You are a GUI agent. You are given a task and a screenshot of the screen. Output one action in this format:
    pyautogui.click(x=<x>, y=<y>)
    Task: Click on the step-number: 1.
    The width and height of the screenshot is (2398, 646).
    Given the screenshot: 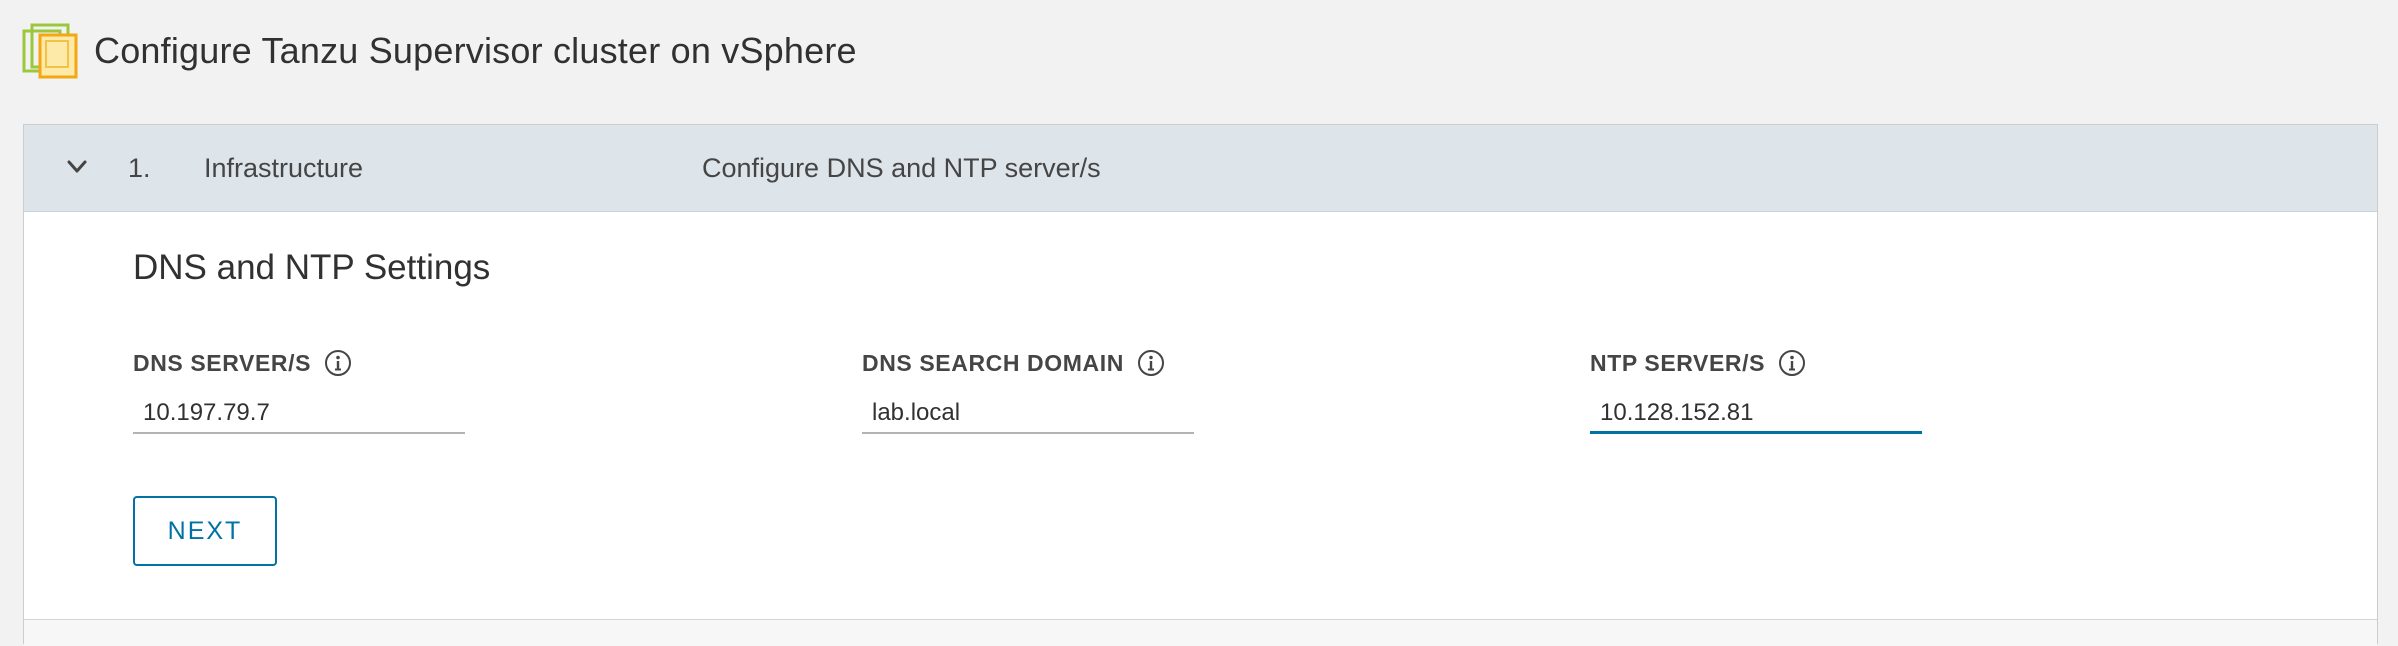 What is the action you would take?
    pyautogui.click(x=139, y=167)
    